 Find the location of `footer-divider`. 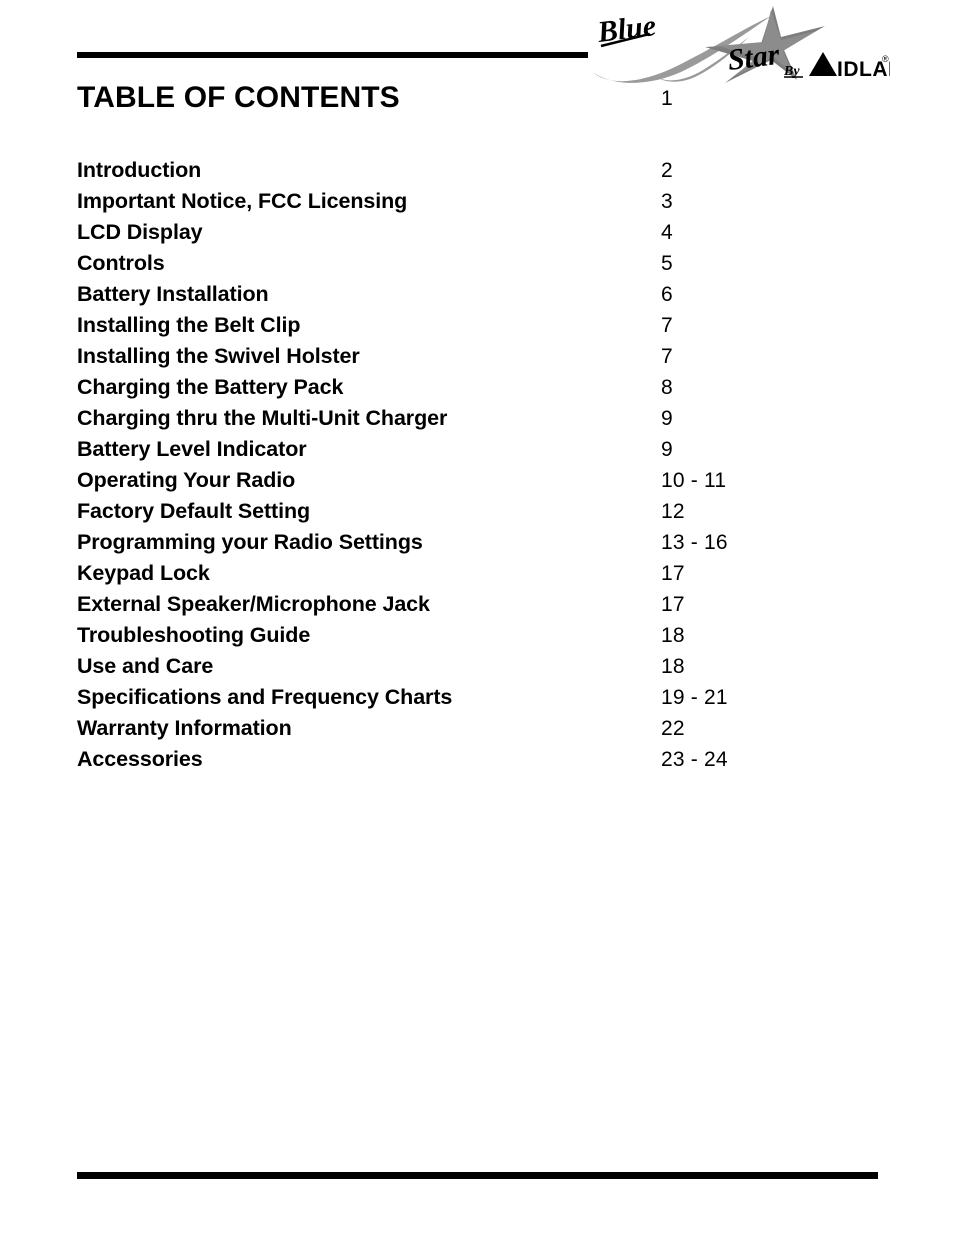

footer-divider is located at coordinates (477, 1175).